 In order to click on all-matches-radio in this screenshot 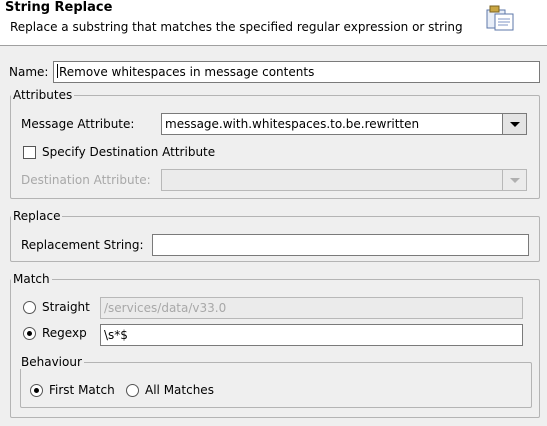, I will do `click(132, 390)`.